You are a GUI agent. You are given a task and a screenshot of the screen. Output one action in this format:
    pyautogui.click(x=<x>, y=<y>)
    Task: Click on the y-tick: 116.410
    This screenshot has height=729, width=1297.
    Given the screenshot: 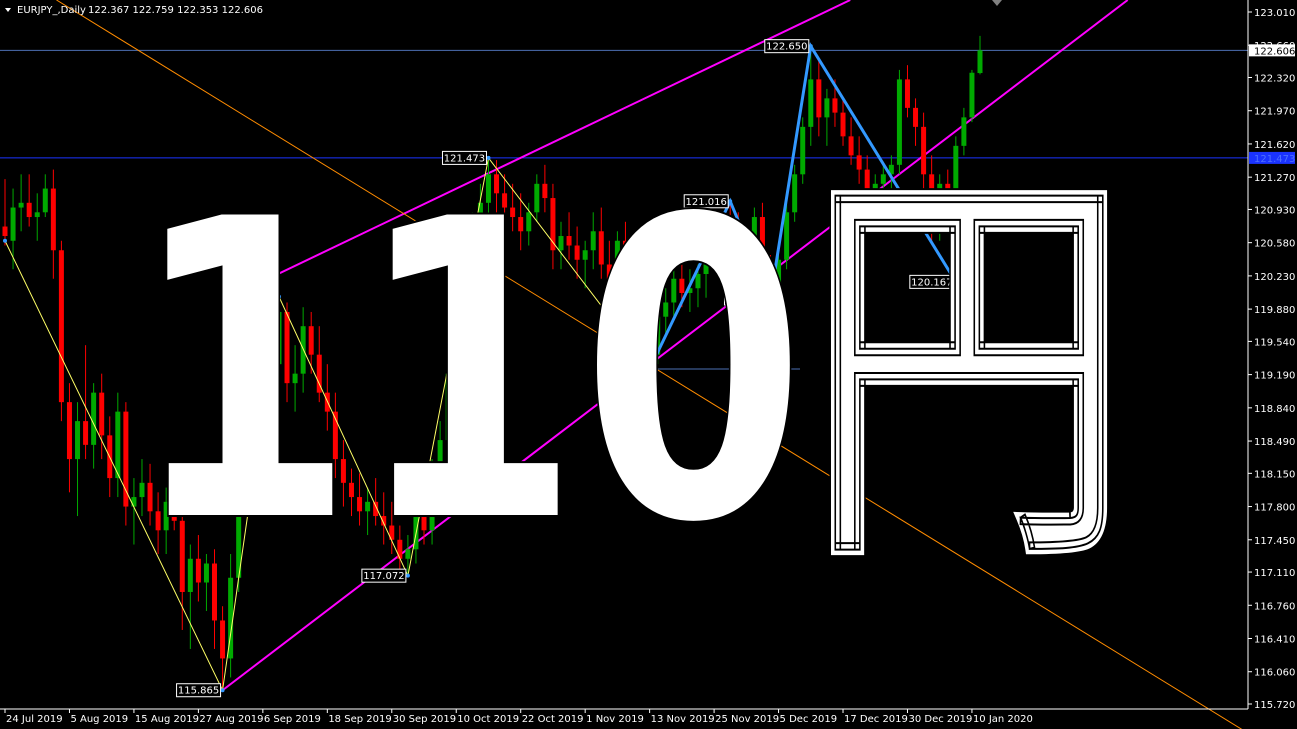 What is the action you would take?
    pyautogui.click(x=1271, y=640)
    